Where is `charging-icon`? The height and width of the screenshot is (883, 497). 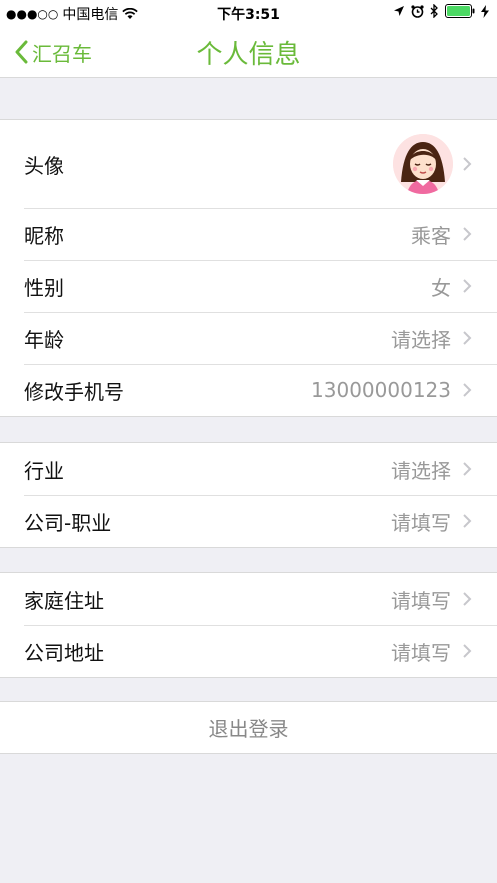
charging-icon is located at coordinates (485, 11).